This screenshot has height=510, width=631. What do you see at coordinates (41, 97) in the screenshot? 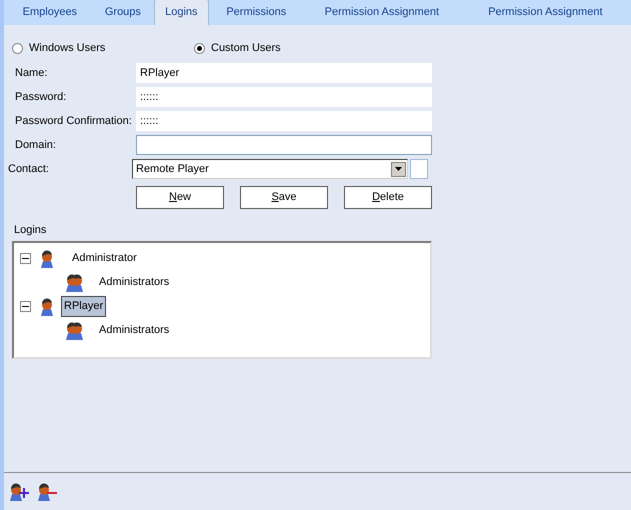
I see `field-label: Password:` at bounding box center [41, 97].